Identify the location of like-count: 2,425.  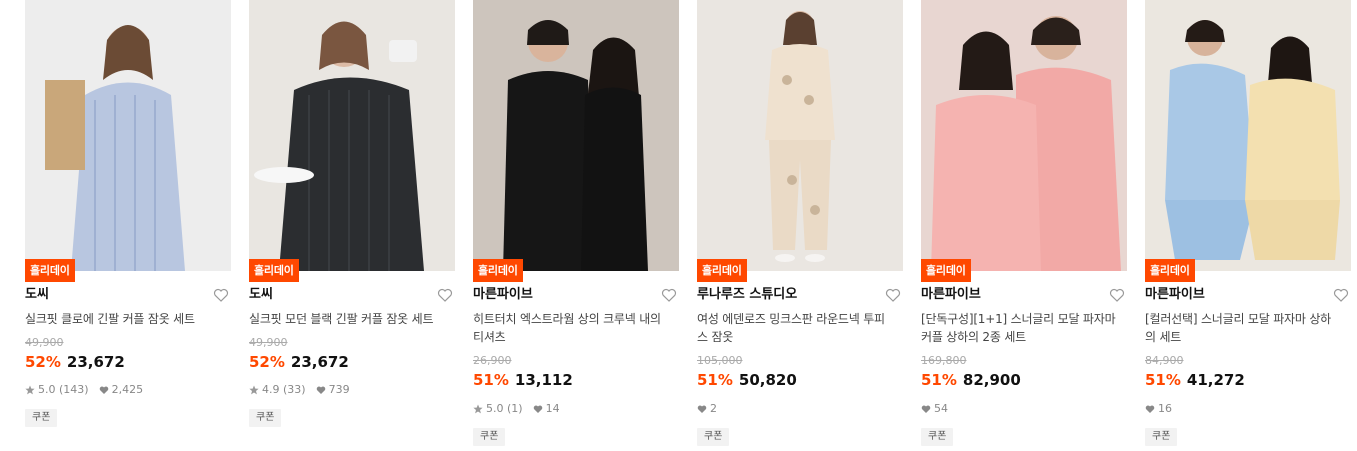
(127, 389).